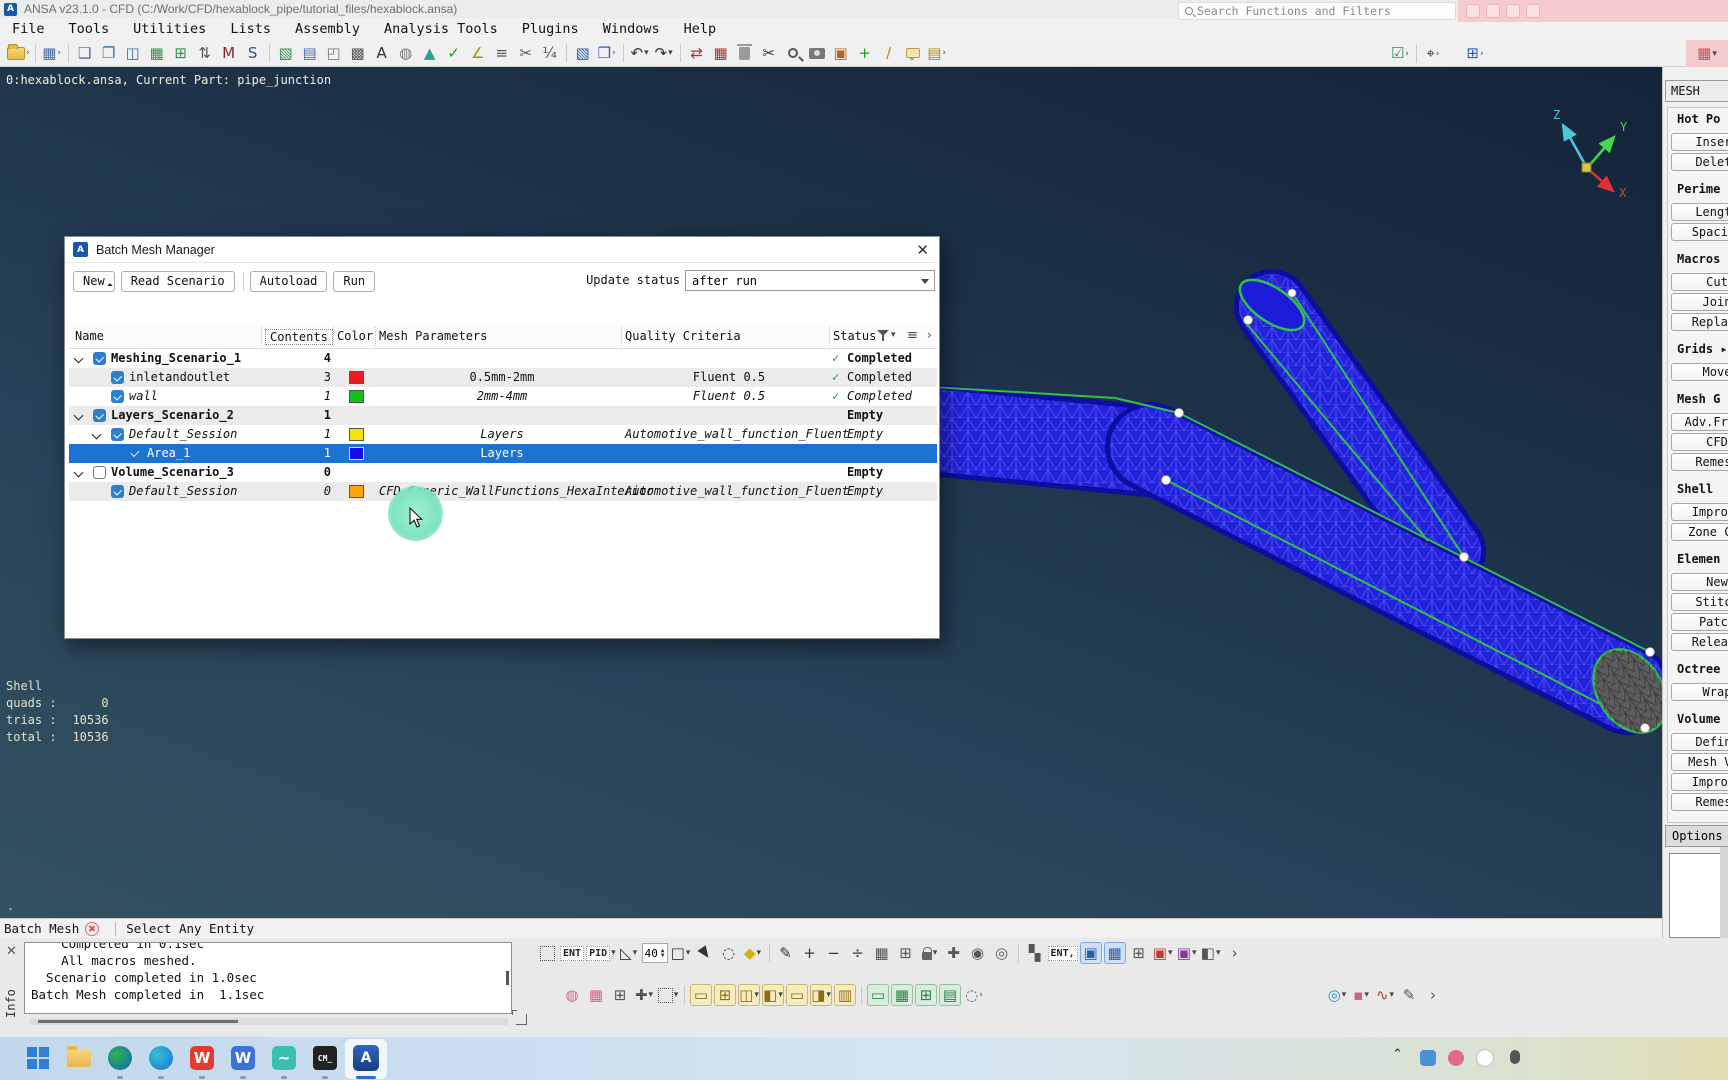  Describe the element at coordinates (930, 953) in the screenshot. I see `lock-icon: ▾` at that location.